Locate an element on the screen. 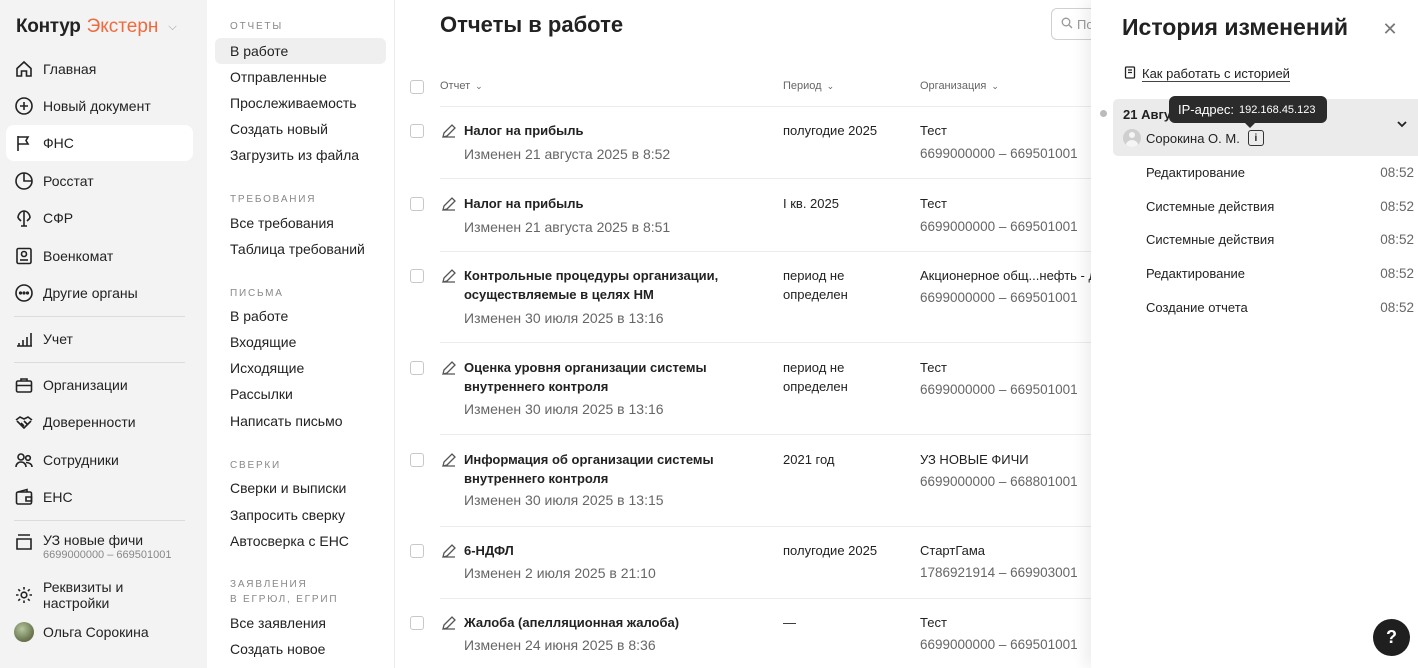 The image size is (1418, 668). nav-item-rosstat: Росстат is located at coordinates (99, 181).